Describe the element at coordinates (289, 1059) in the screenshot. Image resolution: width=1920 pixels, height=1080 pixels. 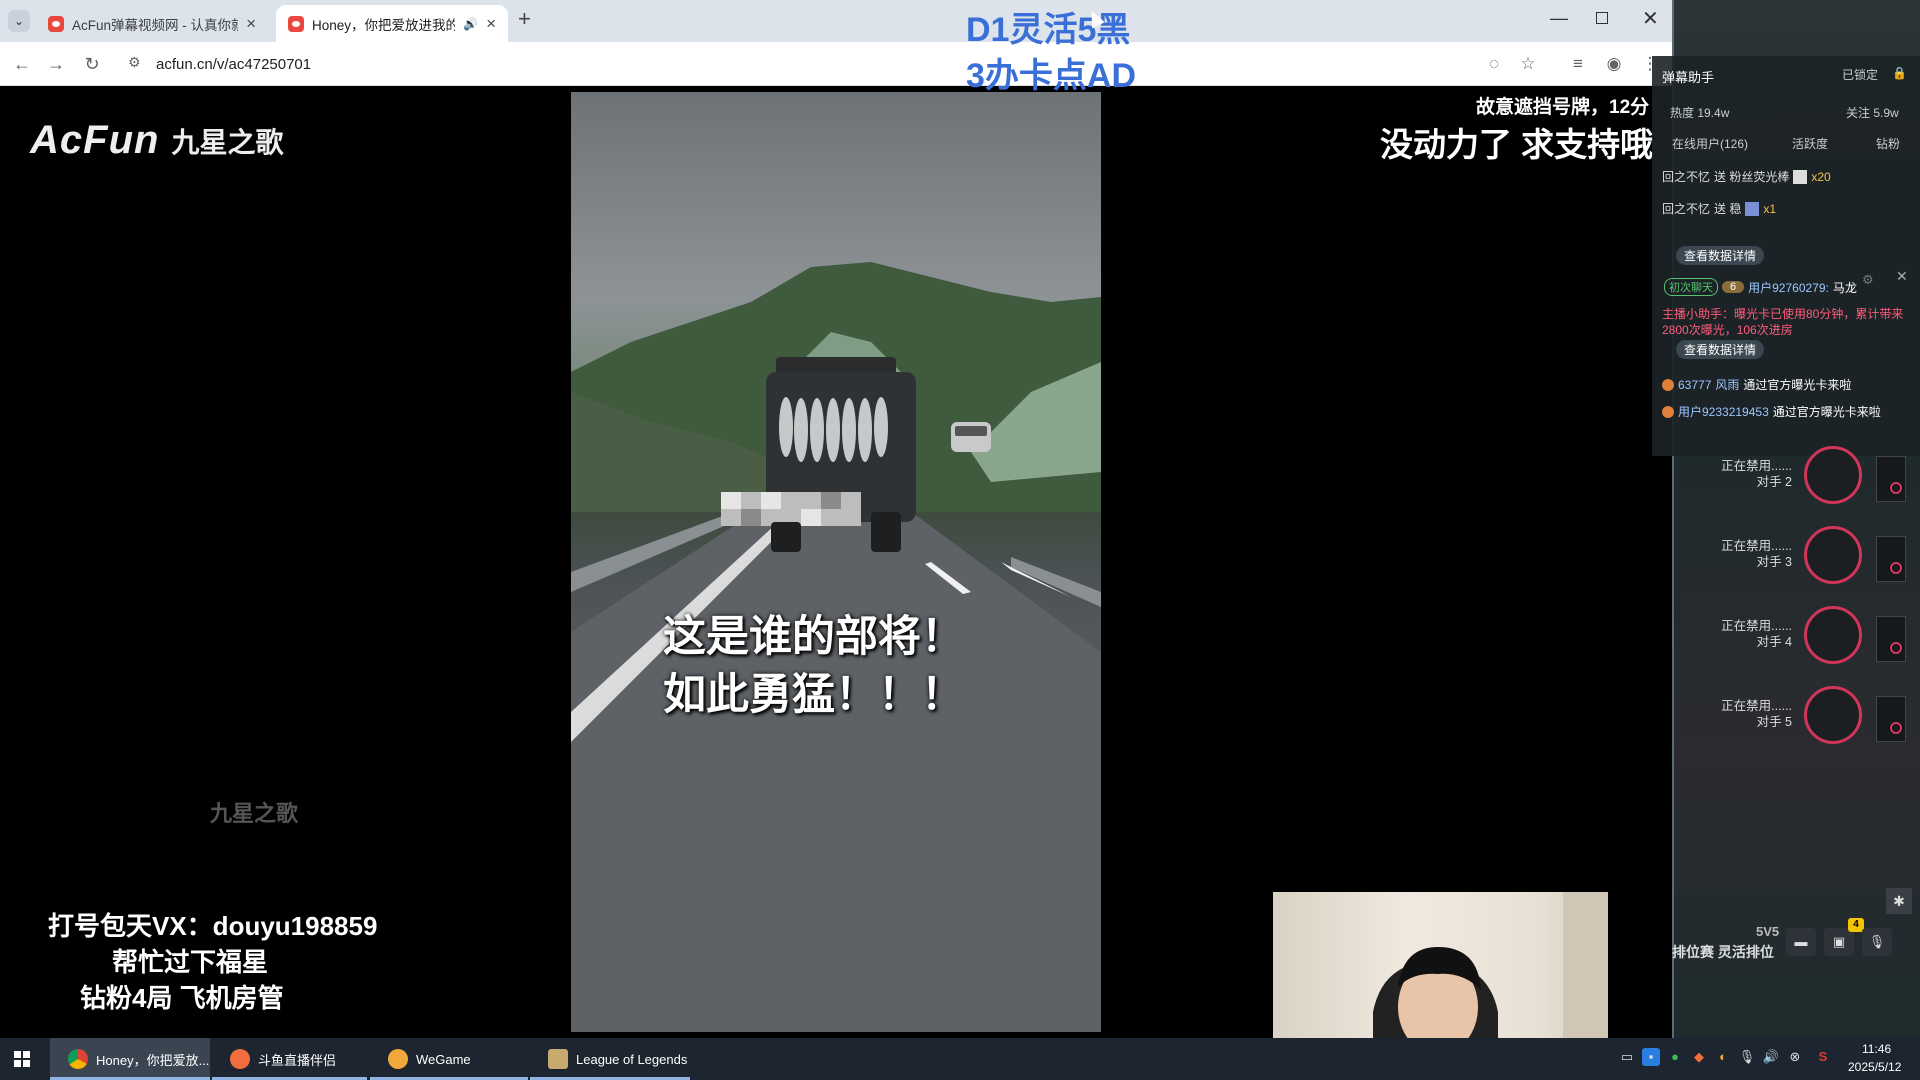
I see `taskbar-douyu: 斗鱼直播伴侣` at that location.